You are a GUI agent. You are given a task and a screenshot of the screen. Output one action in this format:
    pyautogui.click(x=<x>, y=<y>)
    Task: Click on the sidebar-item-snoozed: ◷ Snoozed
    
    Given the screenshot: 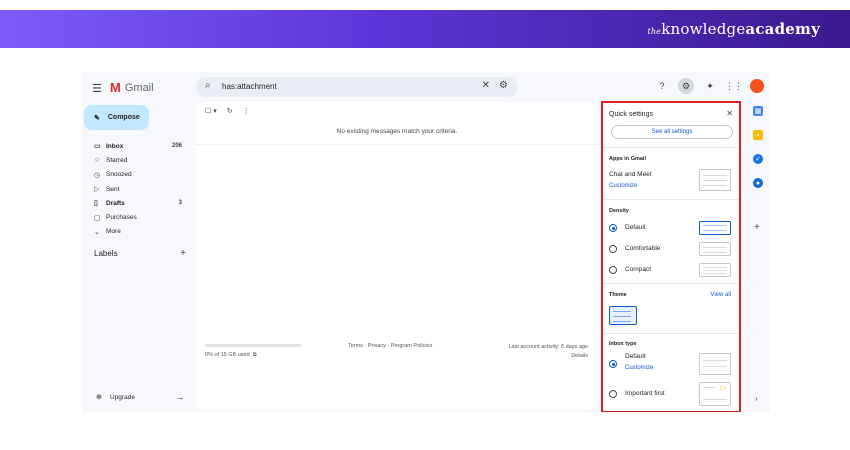 What is the action you would take?
    pyautogui.click(x=137, y=175)
    